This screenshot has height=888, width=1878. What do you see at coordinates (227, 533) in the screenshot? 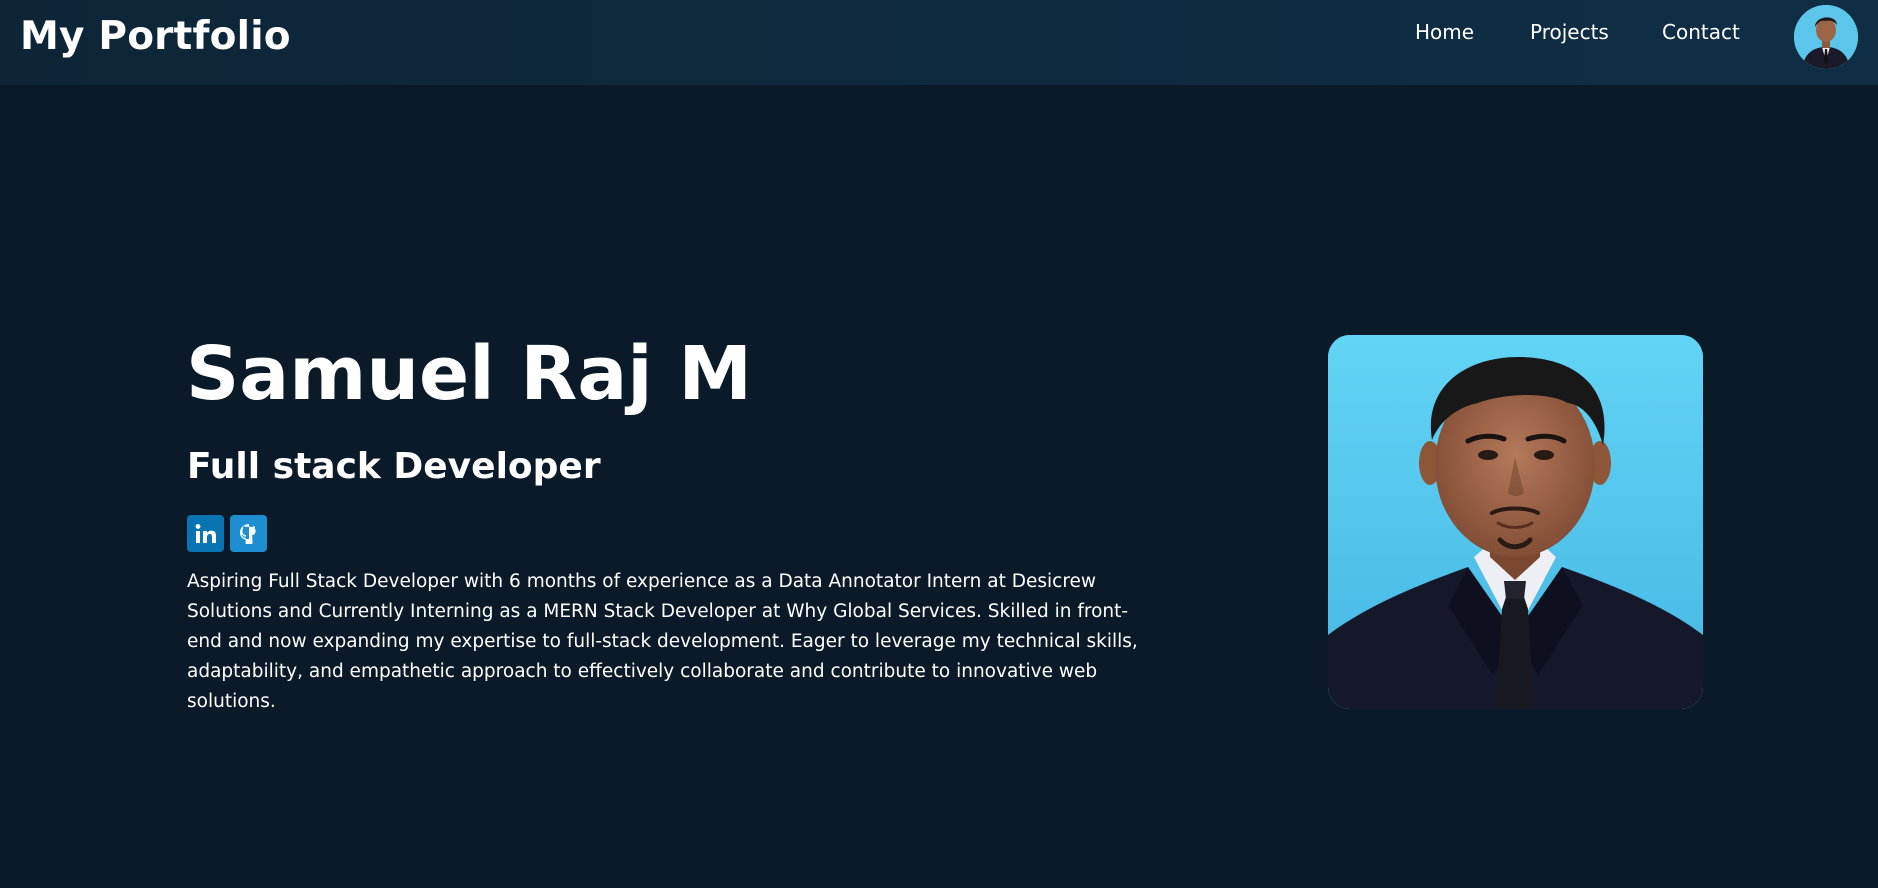
I see `social-links` at bounding box center [227, 533].